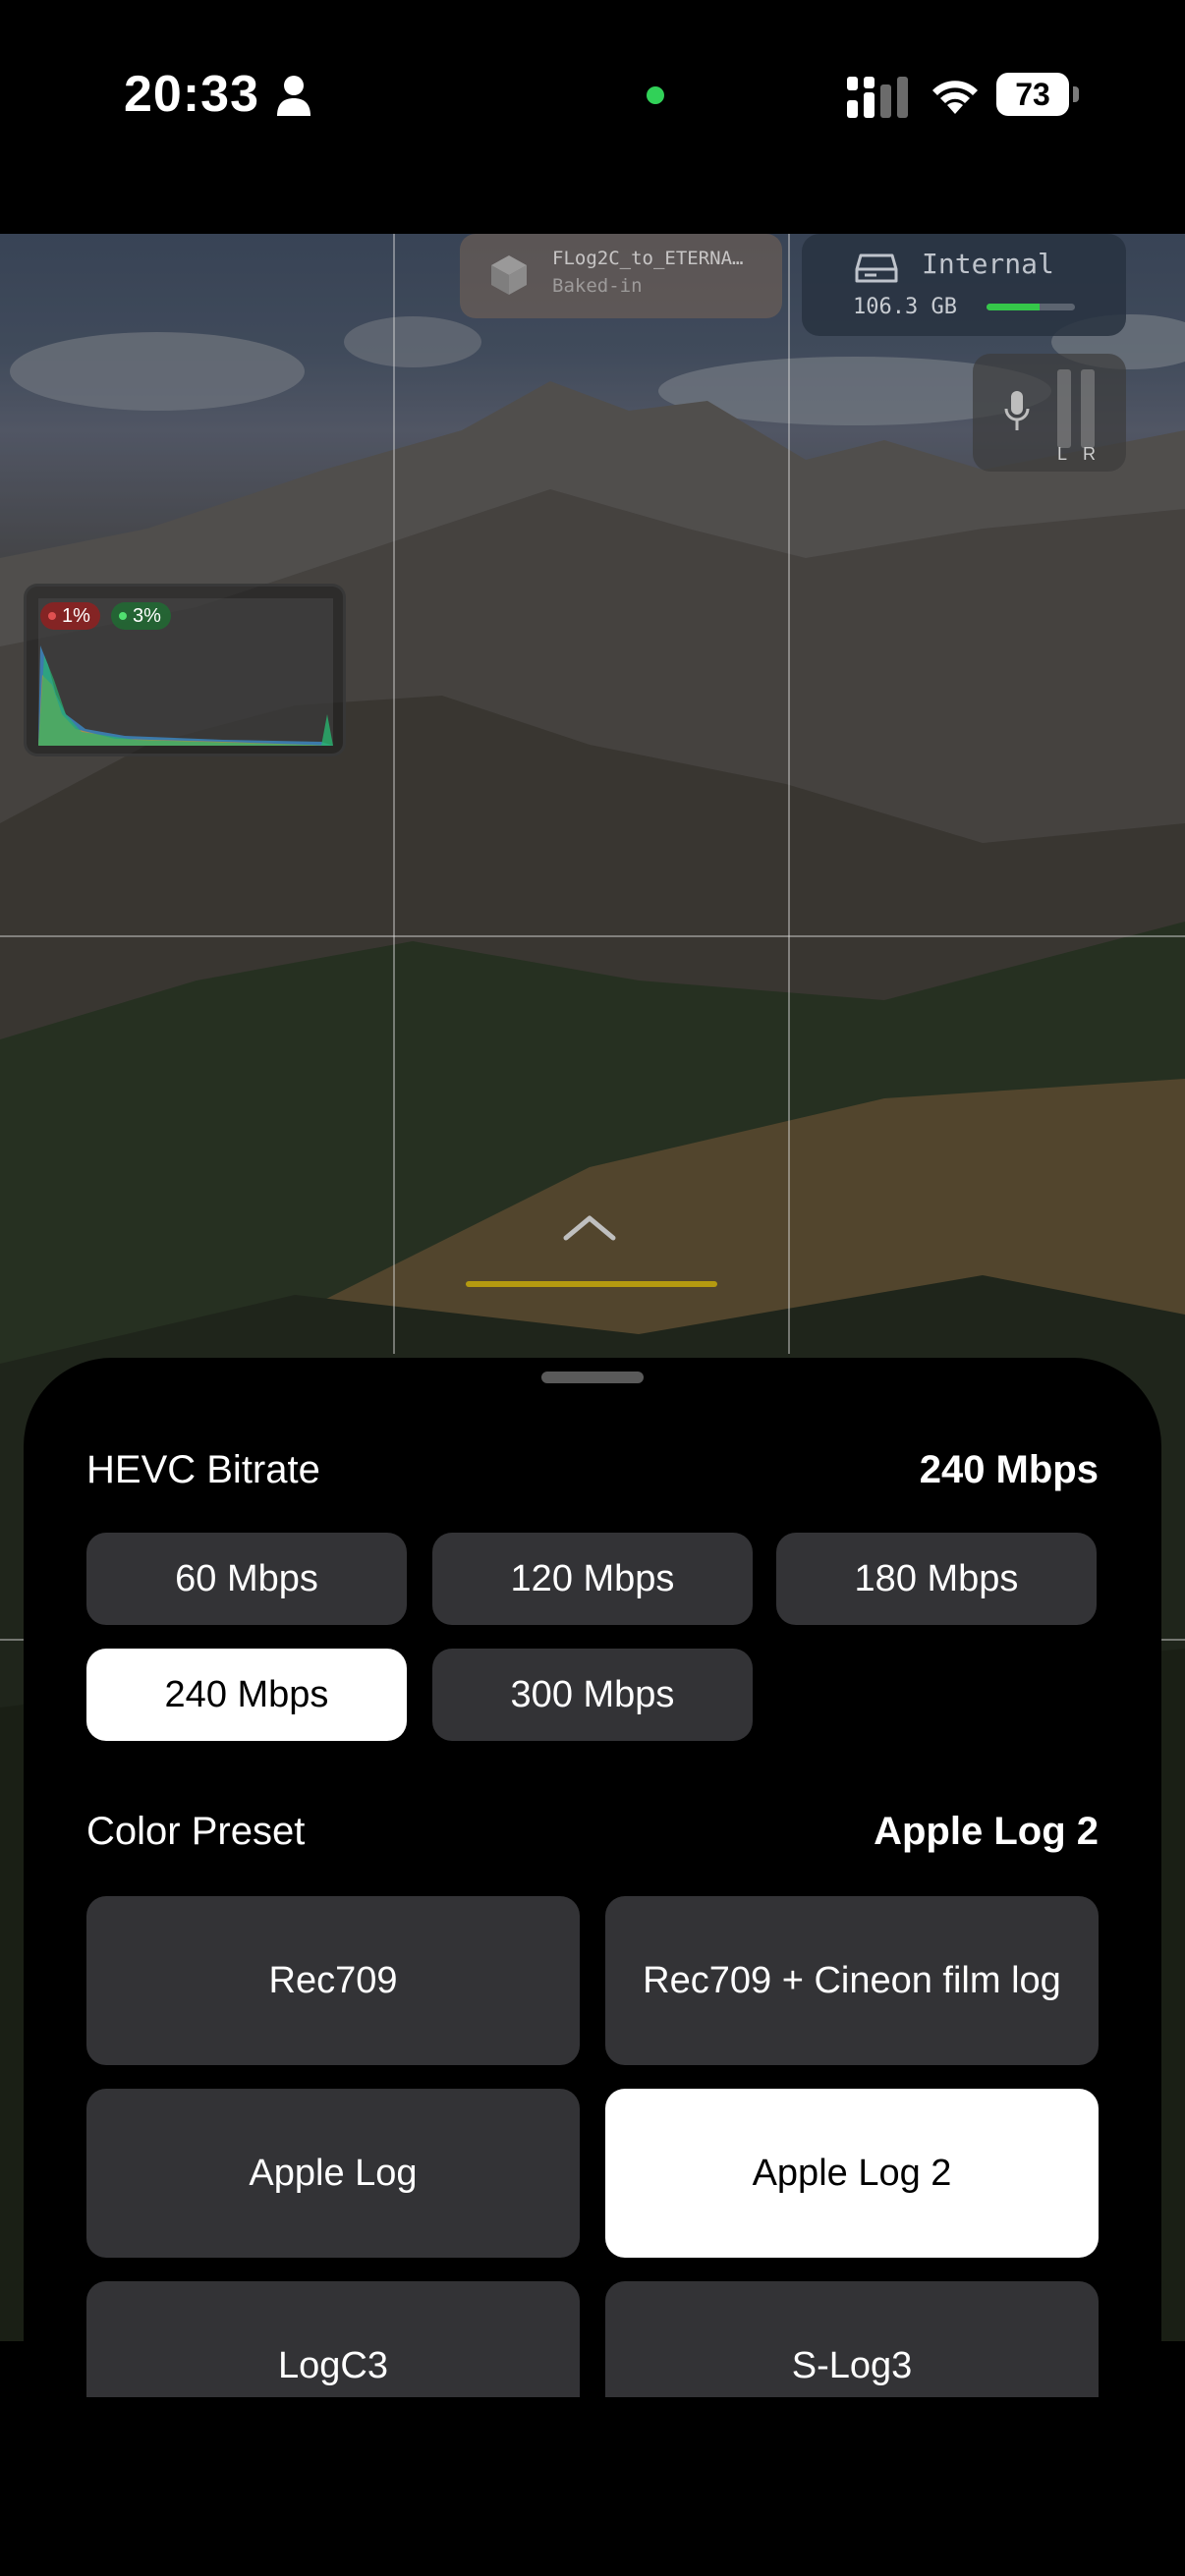  What do you see at coordinates (598, 286) in the screenshot?
I see `lut-mode: Baked-in` at bounding box center [598, 286].